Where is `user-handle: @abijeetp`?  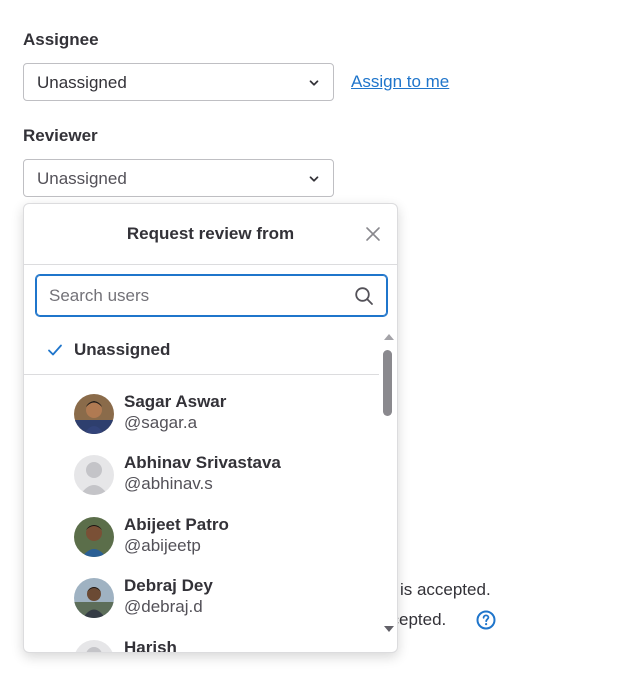 user-handle: @abijeetp is located at coordinates (162, 545).